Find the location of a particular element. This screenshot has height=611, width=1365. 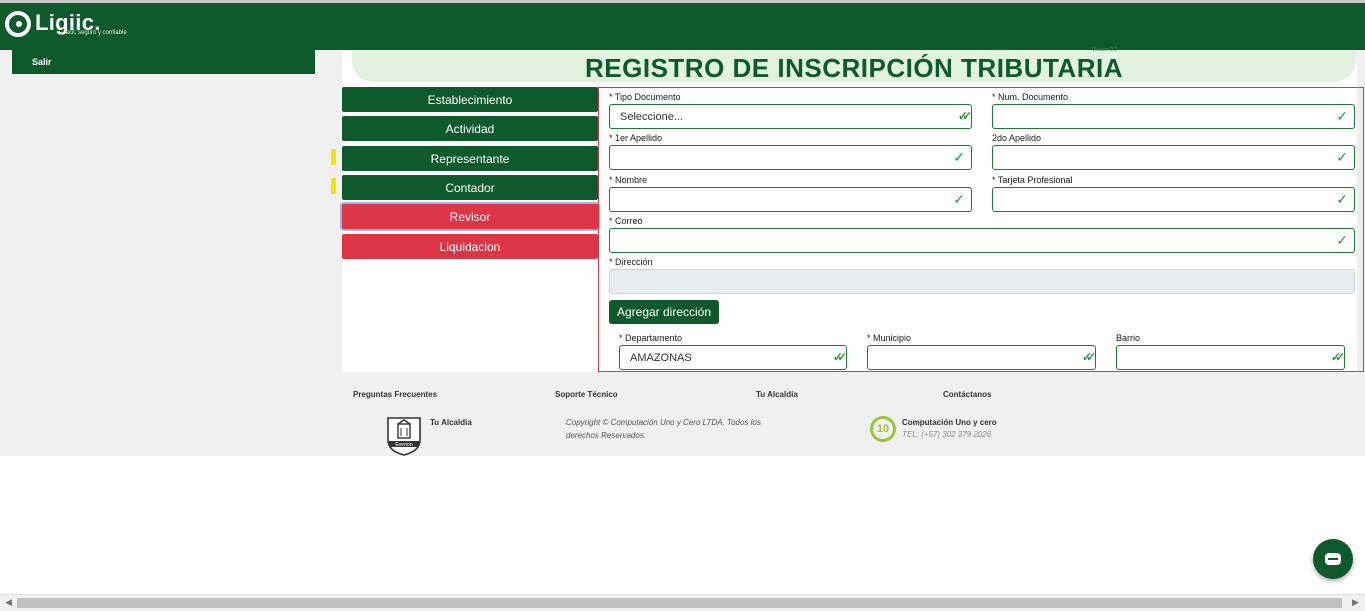

correo-label: * Correo is located at coordinates (626, 221).